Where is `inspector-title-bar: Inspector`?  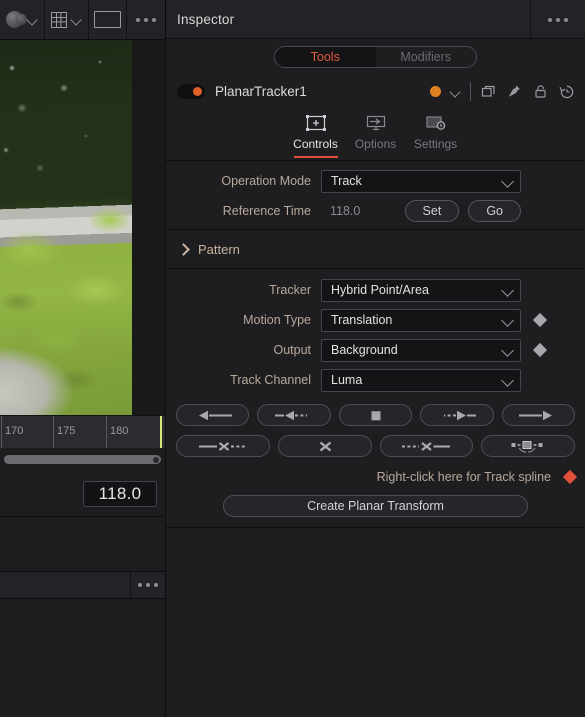 inspector-title-bar: Inspector is located at coordinates (375, 19).